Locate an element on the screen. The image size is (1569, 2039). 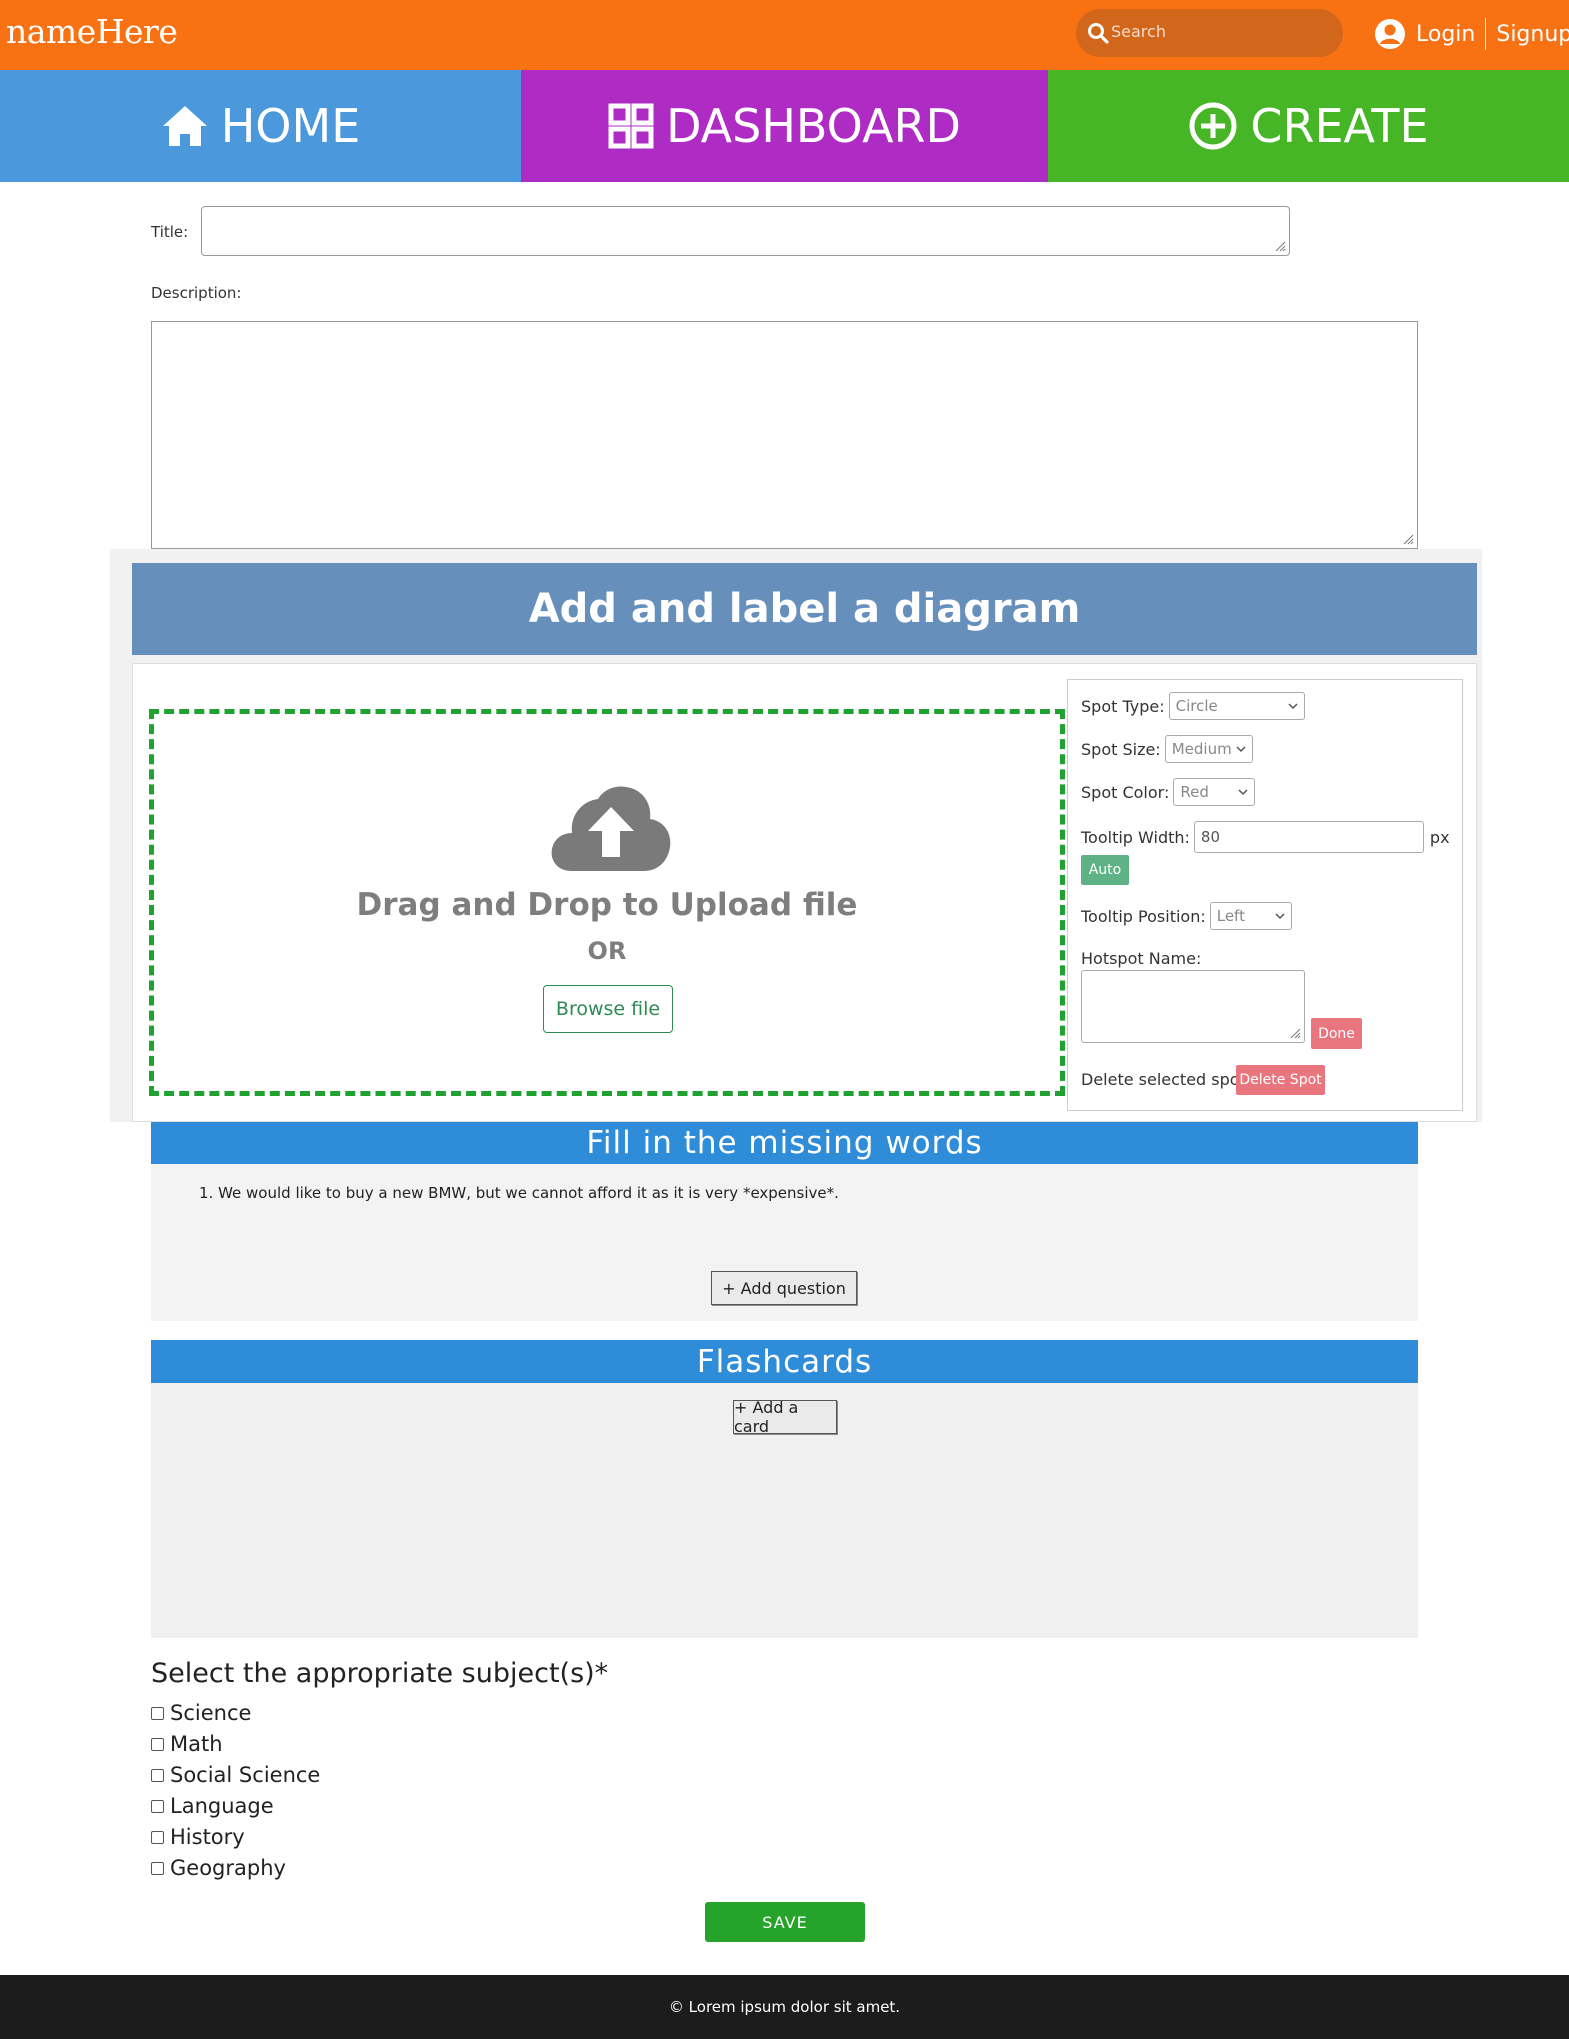
main-nav: HOME DASHBOARD CREATE is located at coordinates (784, 126).